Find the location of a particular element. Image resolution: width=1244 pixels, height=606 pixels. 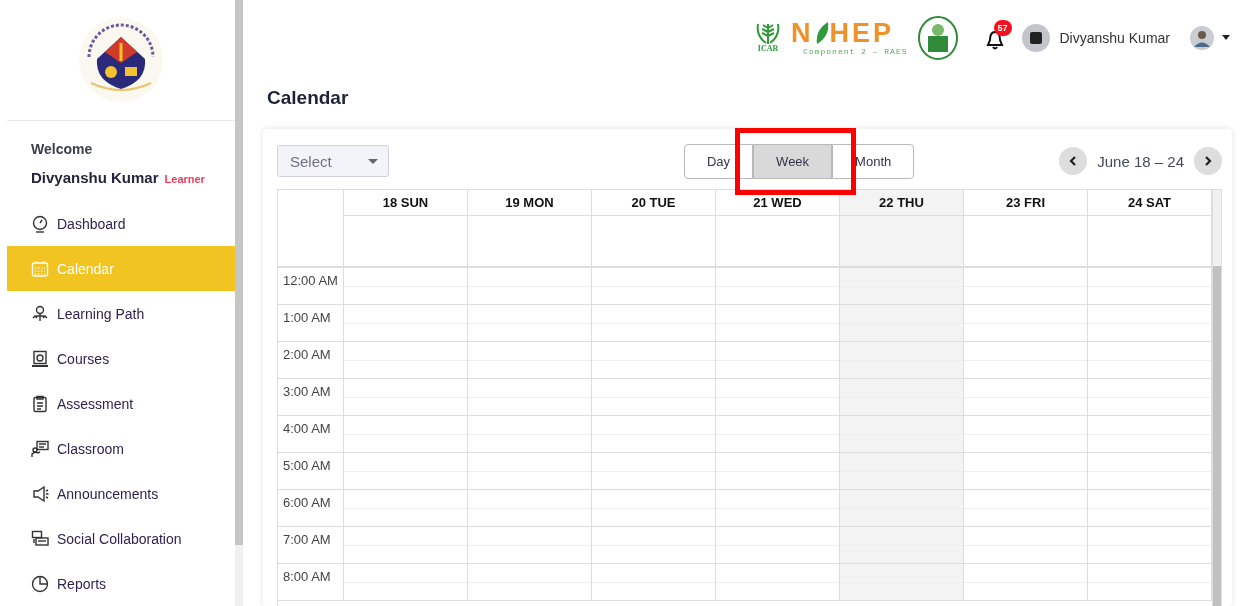

profile-avatar is located at coordinates (1202, 37).